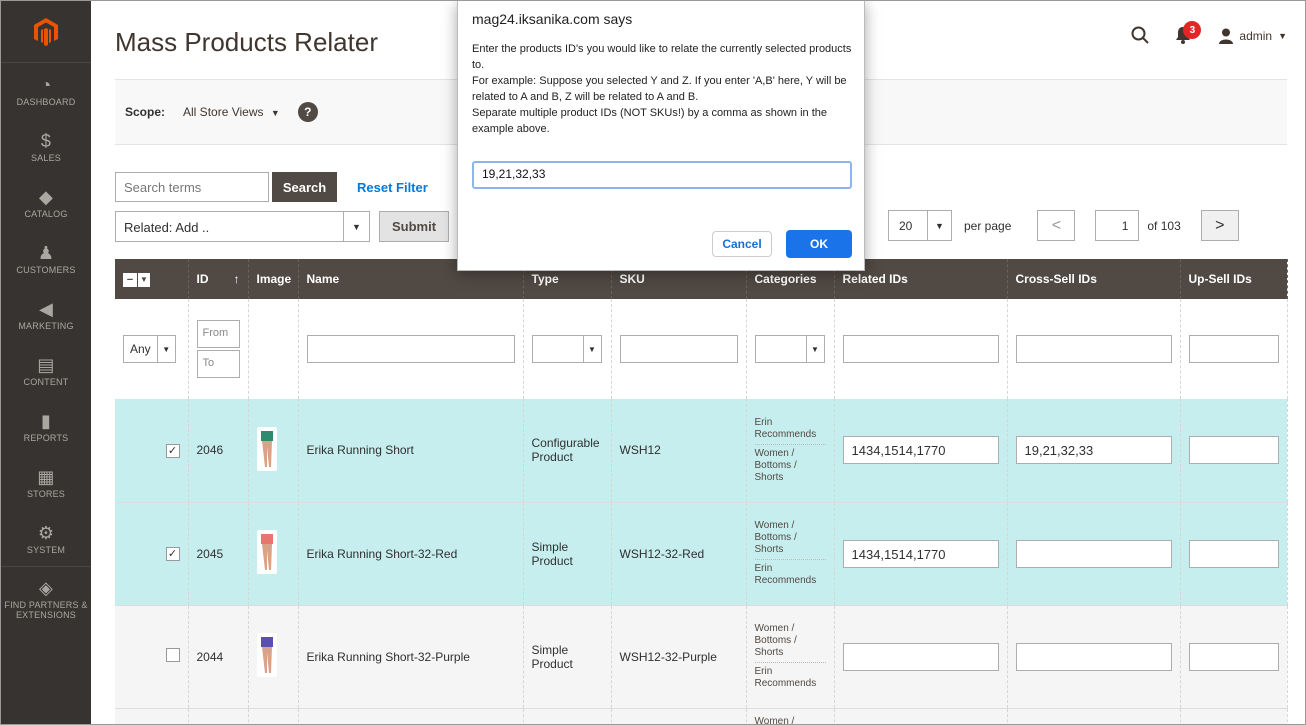 Image resolution: width=1306 pixels, height=725 pixels. I want to click on sidebar-item-marketing: ◀ MARKETING, so click(46, 315).